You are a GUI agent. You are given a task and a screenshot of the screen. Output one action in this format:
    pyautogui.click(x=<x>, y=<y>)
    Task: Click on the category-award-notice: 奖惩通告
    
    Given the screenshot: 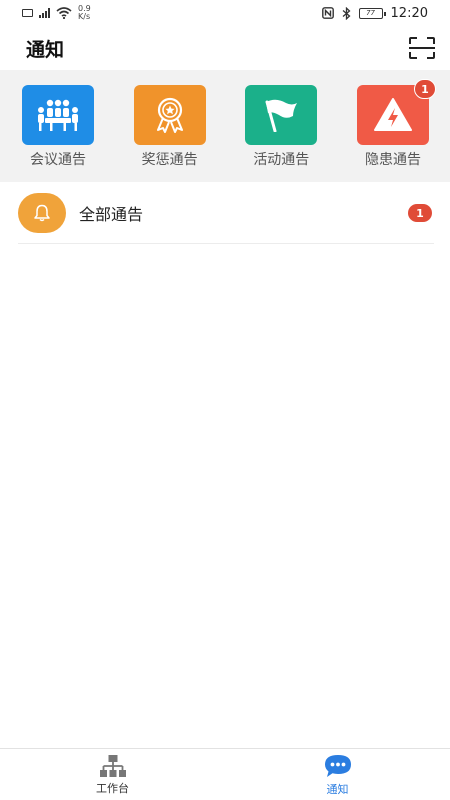 What is the action you would take?
    pyautogui.click(x=170, y=133)
    